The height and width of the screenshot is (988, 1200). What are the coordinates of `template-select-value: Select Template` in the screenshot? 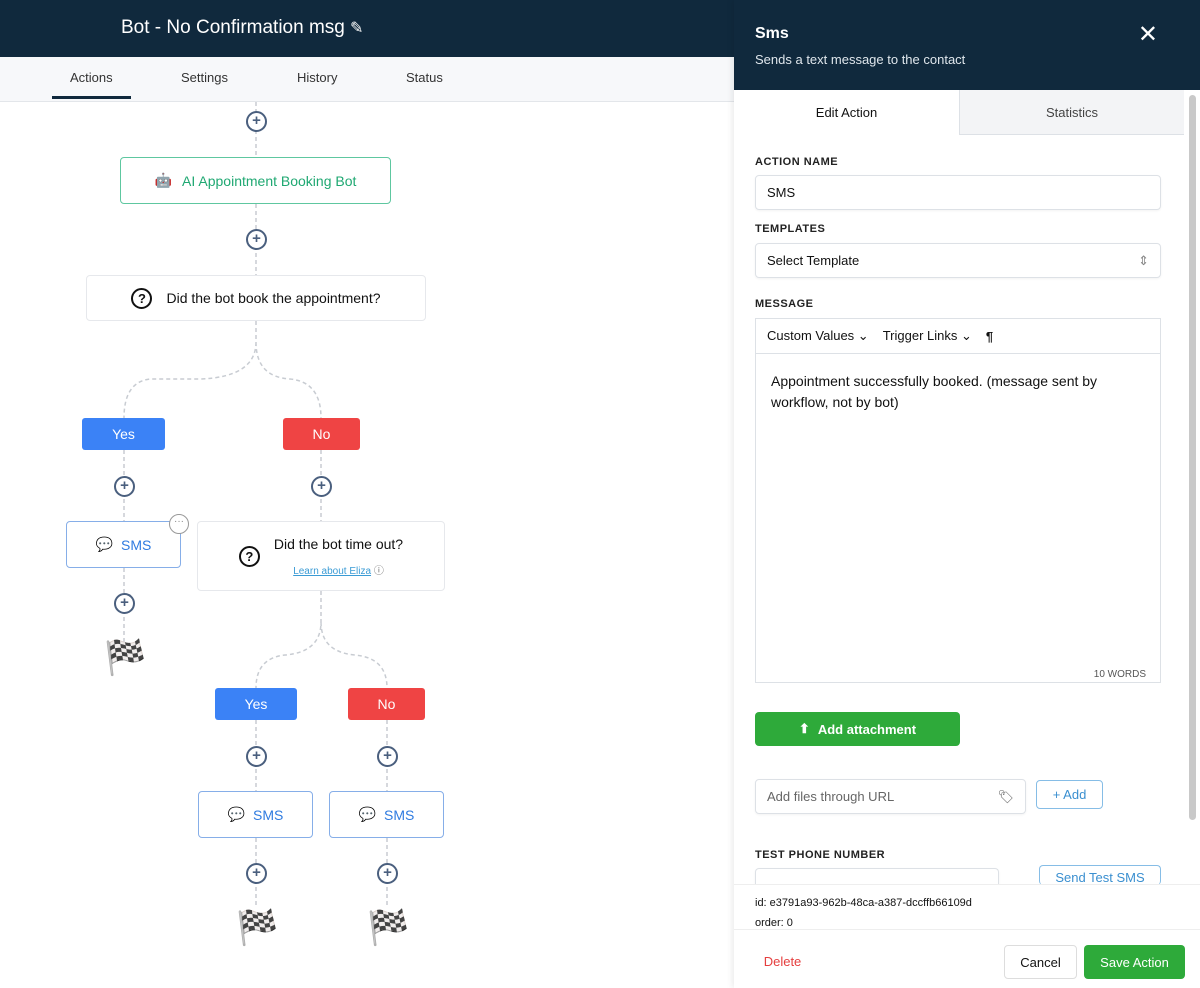 It's located at (813, 260).